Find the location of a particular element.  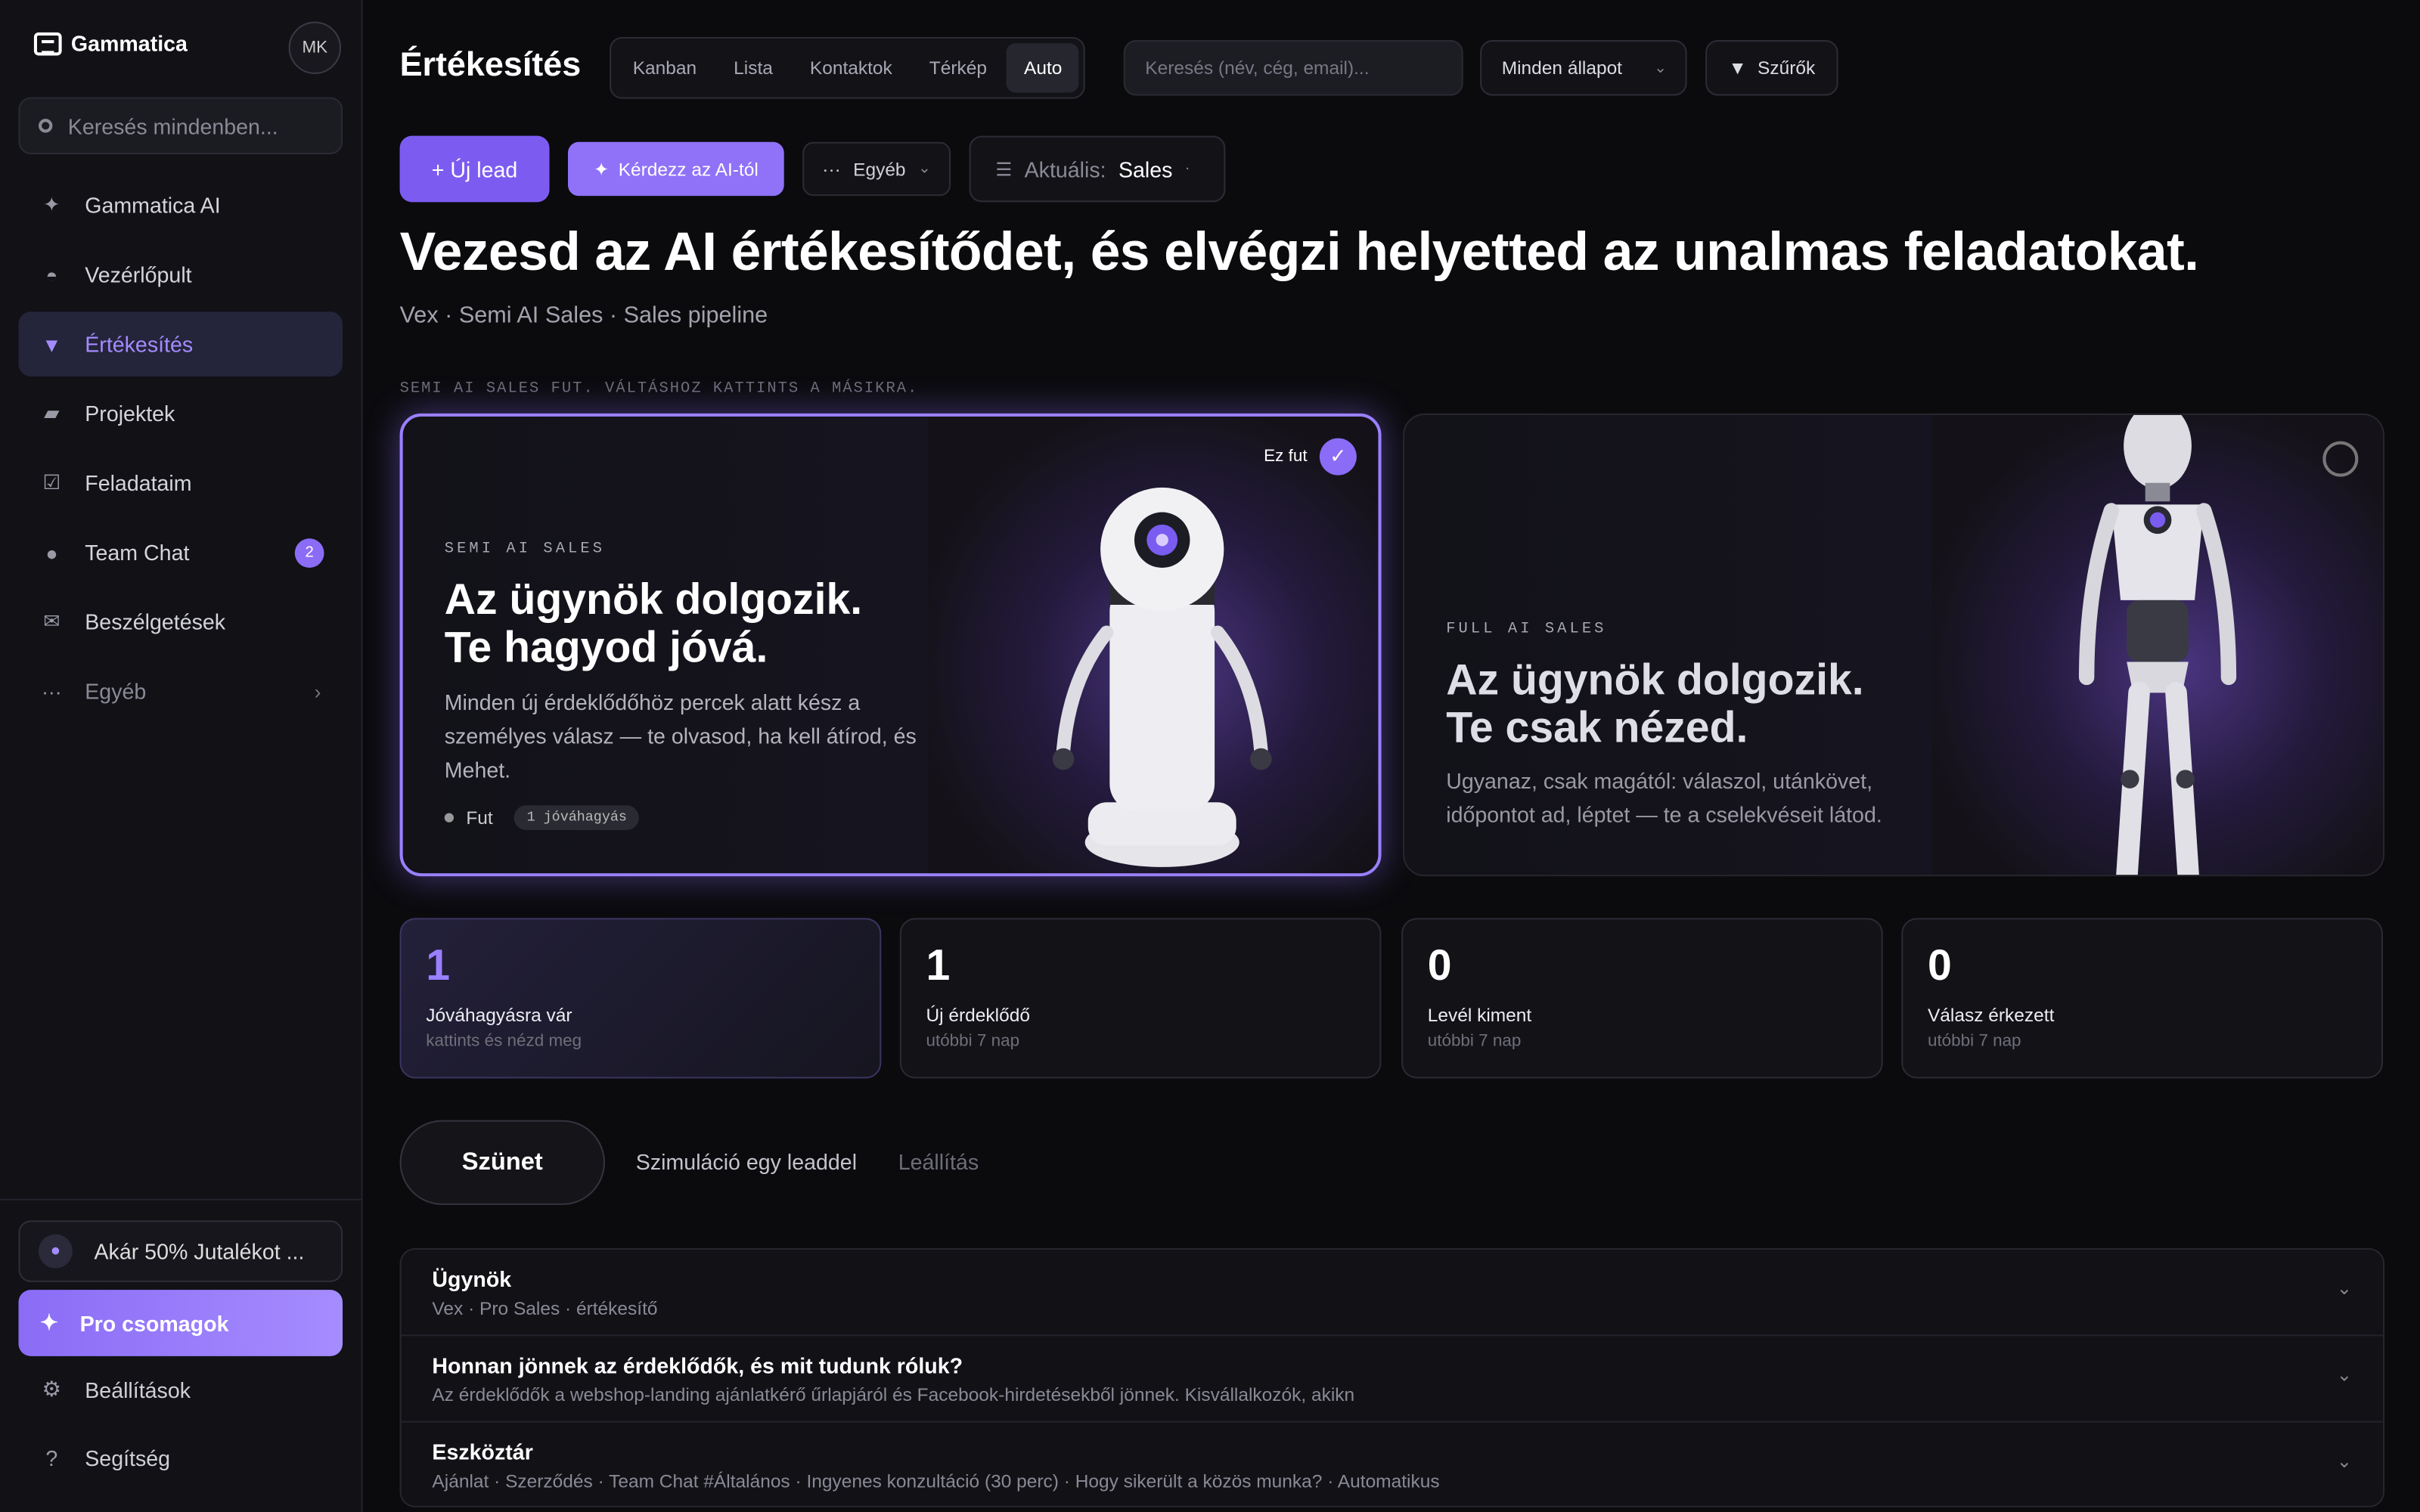

folder-icon: ▰ is located at coordinates (52, 413).